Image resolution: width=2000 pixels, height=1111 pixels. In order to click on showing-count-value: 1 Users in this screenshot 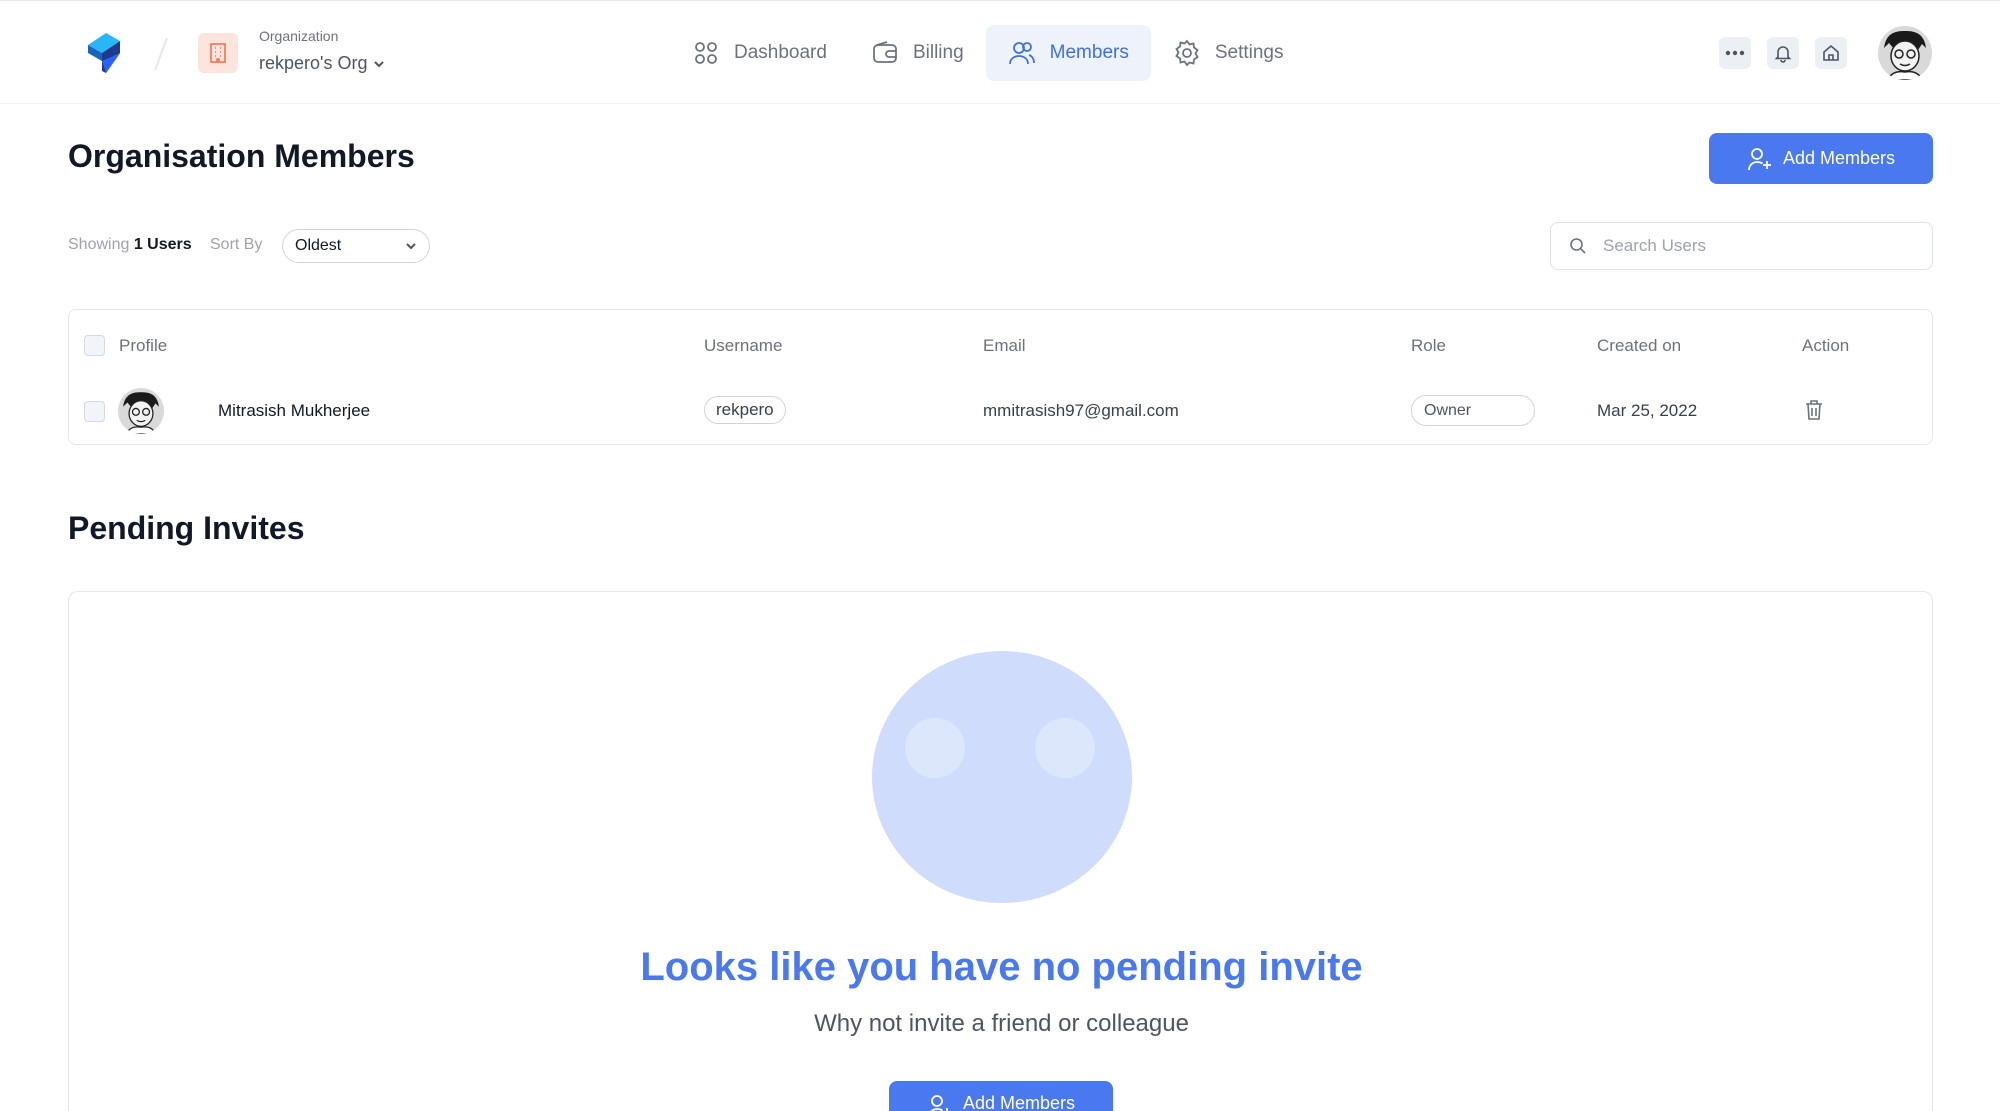, I will do `click(162, 244)`.